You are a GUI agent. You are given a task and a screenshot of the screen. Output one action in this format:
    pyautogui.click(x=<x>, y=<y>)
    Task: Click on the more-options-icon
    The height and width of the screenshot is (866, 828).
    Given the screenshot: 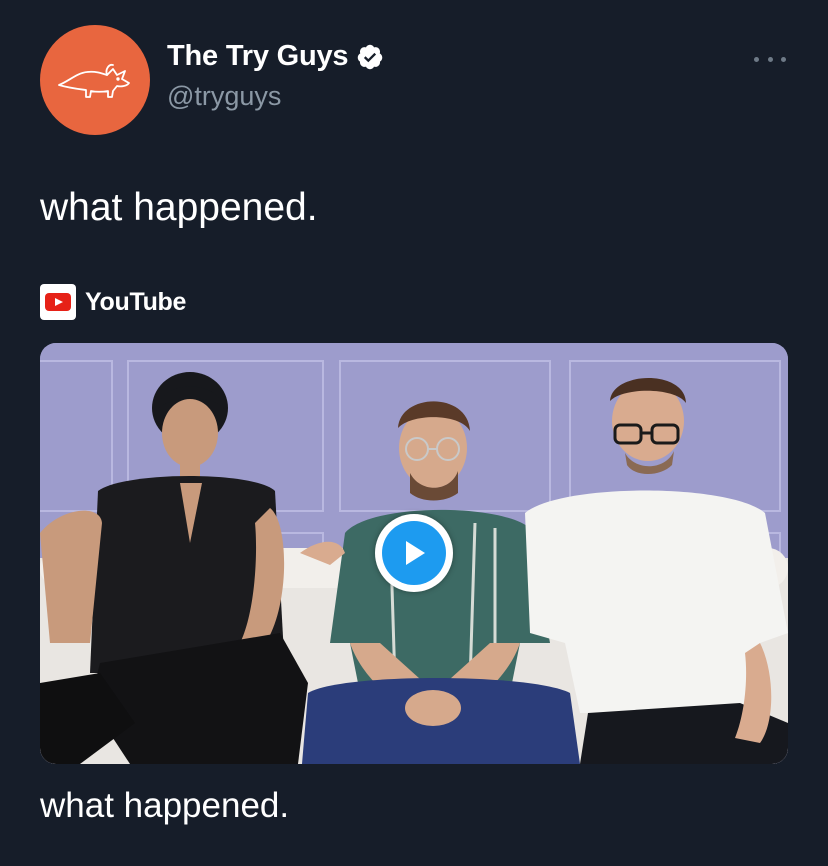 What is the action you would take?
    pyautogui.click(x=770, y=59)
    